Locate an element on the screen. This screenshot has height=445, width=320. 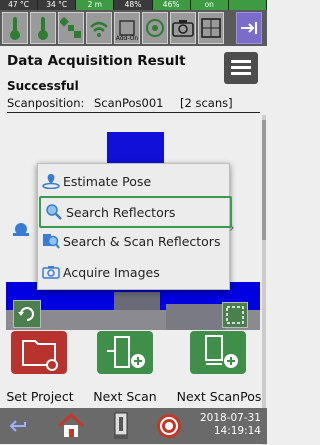
grid-toolbar-button is located at coordinates (211, 28).